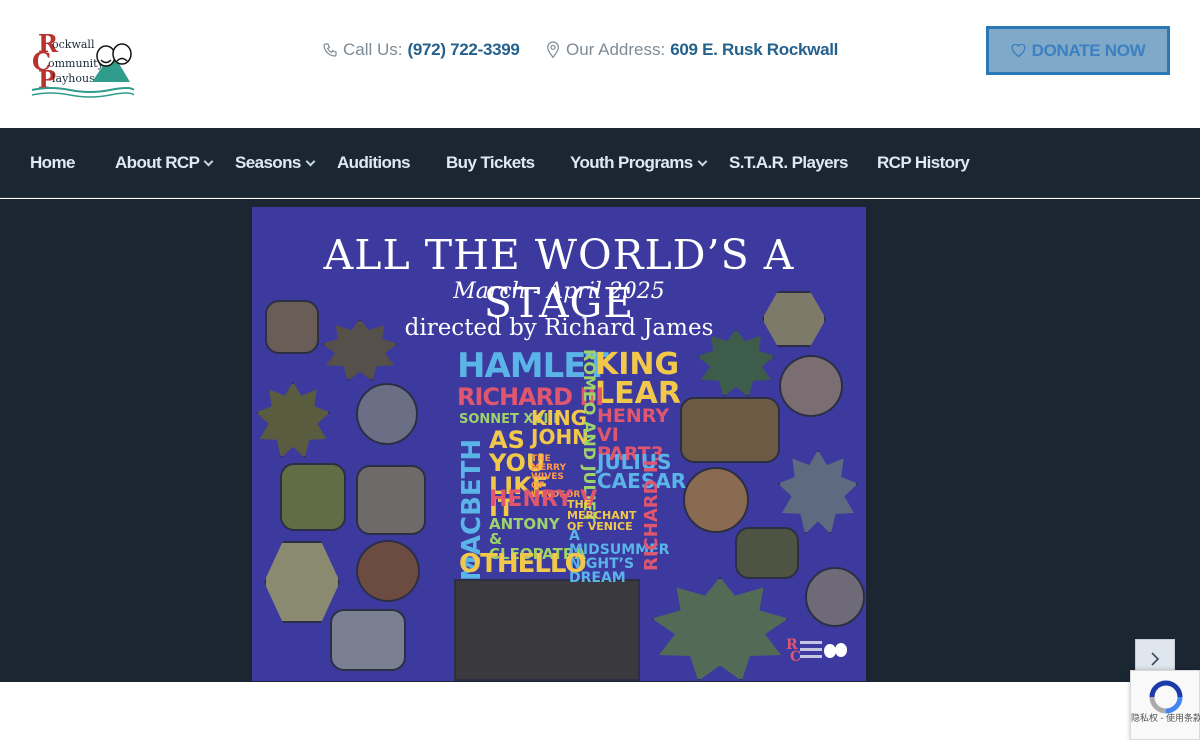 The width and height of the screenshot is (1200, 740). Describe the element at coordinates (795, 657) in the screenshot. I see `svg-text: C` at that location.